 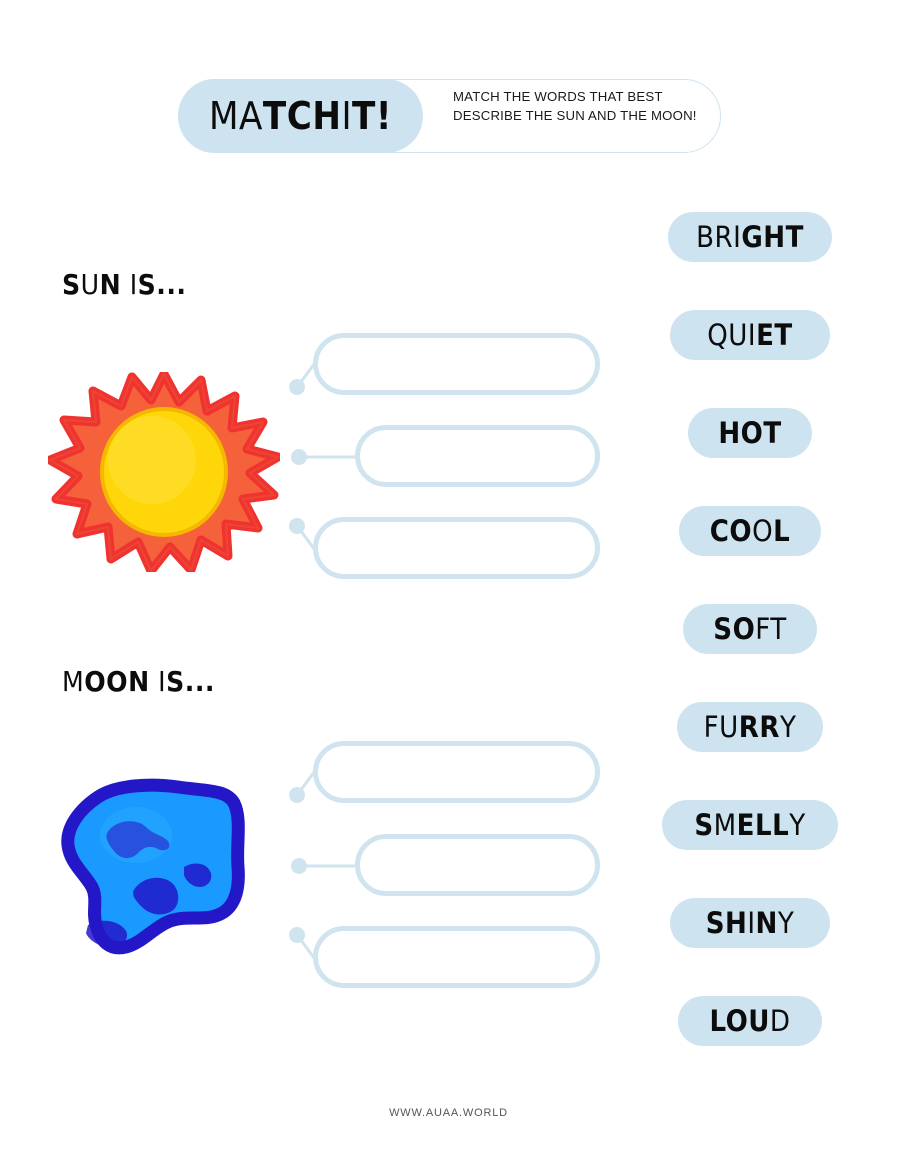 I want to click on page-title: MA TCH I T!, so click(x=300, y=116).